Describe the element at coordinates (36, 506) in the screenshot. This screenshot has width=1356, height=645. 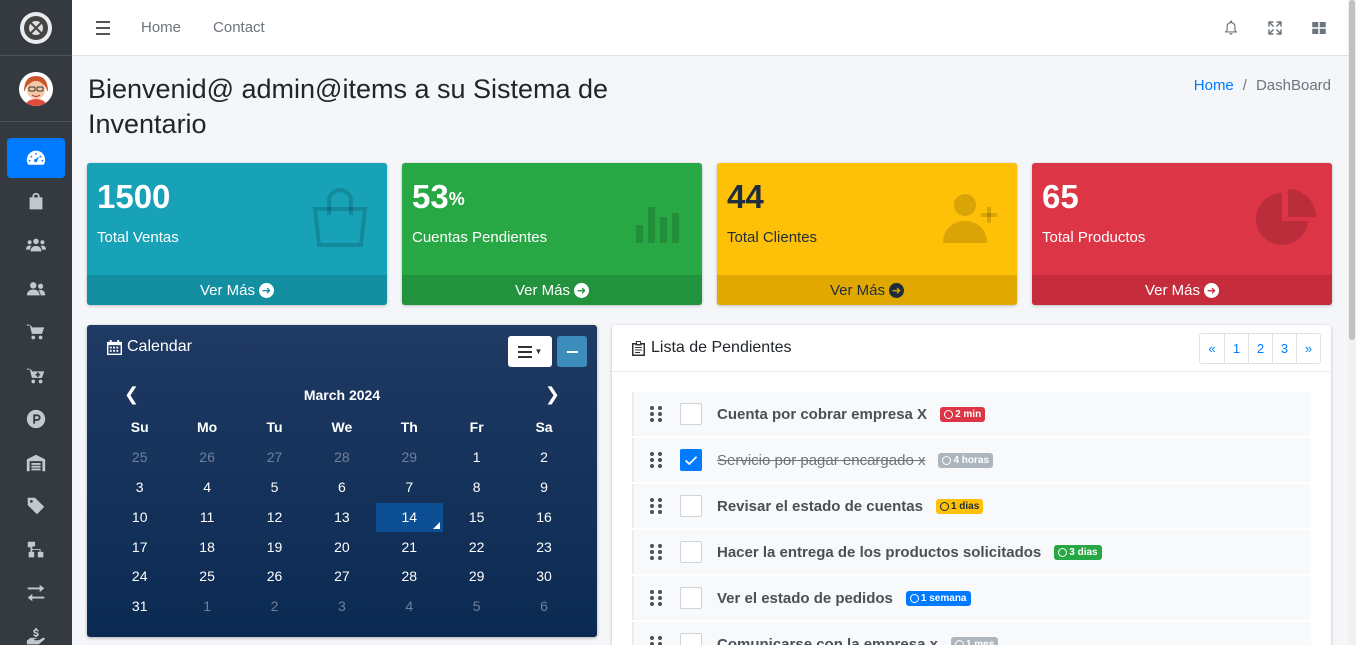
I see `sidebar-item-tag` at that location.